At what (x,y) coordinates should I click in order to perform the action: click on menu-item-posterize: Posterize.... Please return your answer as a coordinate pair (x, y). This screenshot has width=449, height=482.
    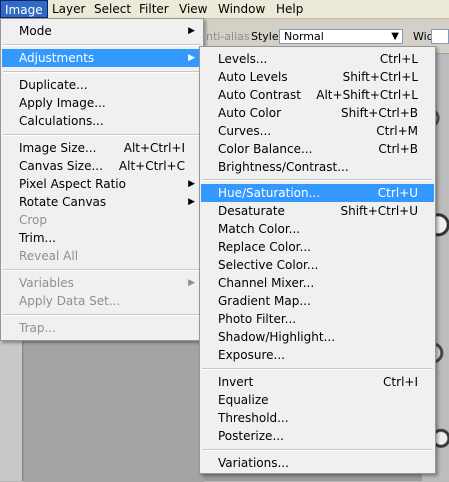
    Looking at the image, I should click on (317, 436).